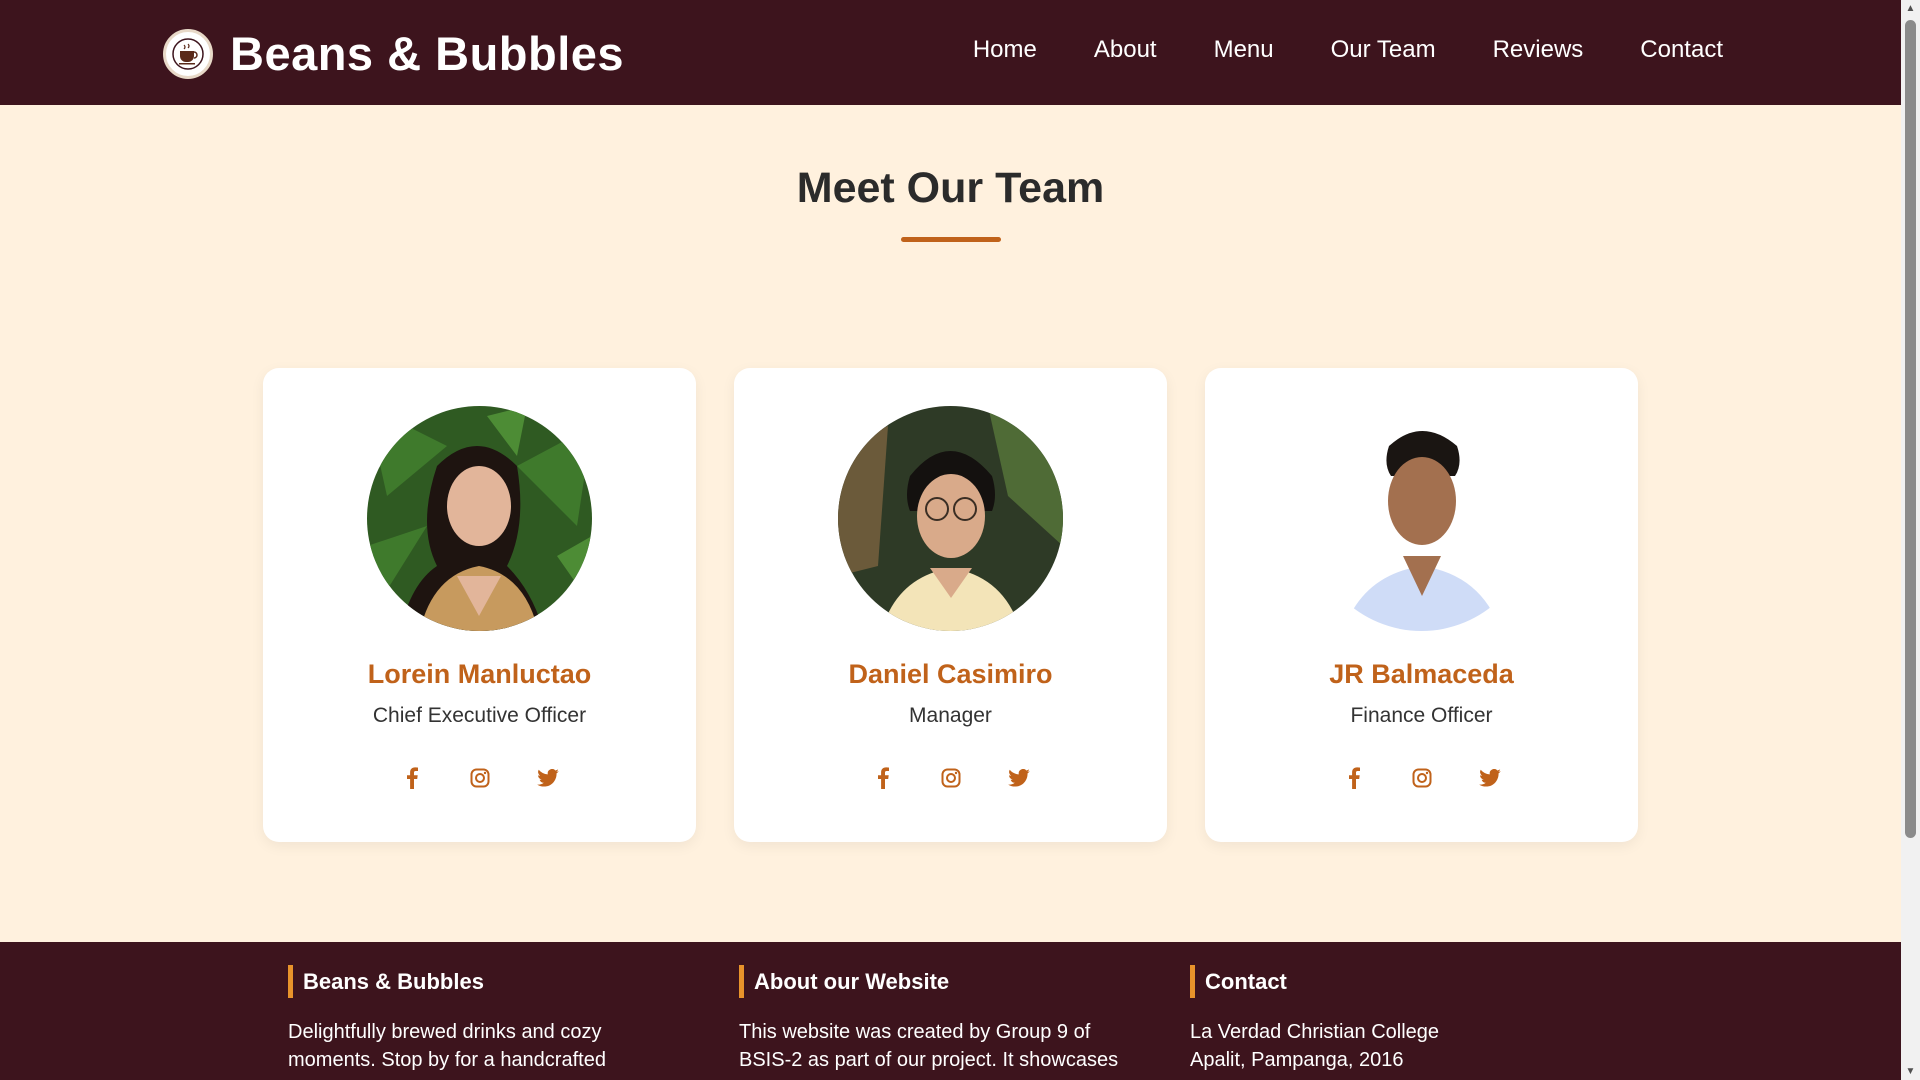 The height and width of the screenshot is (1080, 1920). Describe the element at coordinates (1244, 50) in the screenshot. I see `nav-menu: Menu` at that location.